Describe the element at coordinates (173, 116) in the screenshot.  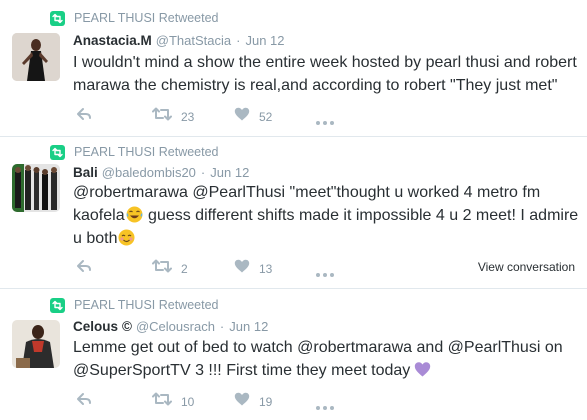
I see `retweet-button: 23` at that location.